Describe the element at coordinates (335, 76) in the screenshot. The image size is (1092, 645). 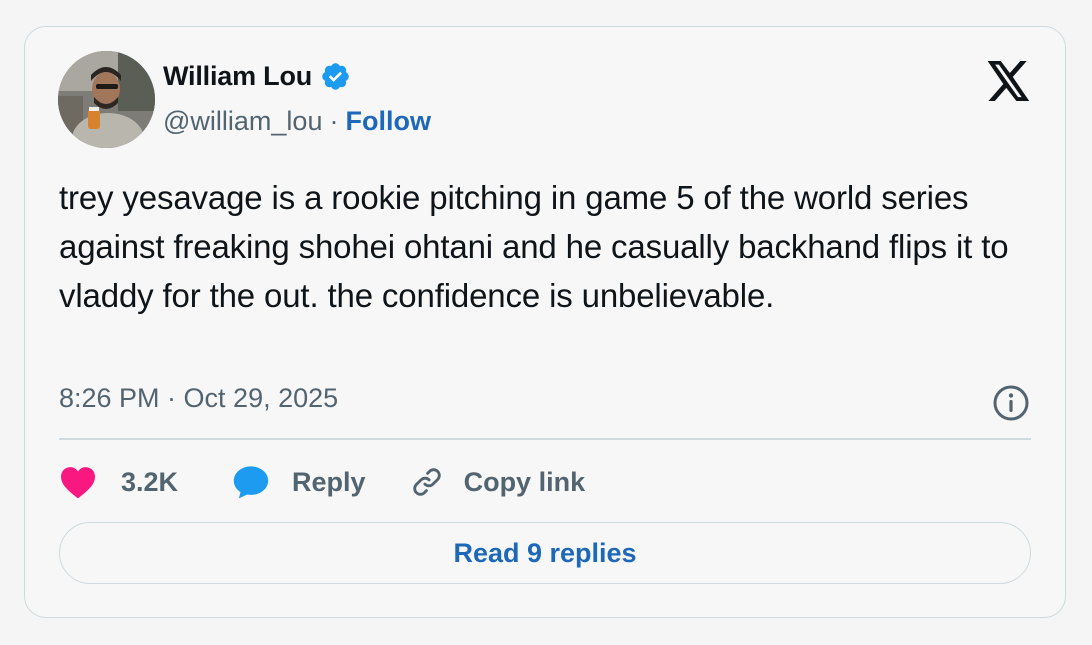
I see `verified-badge-icon` at that location.